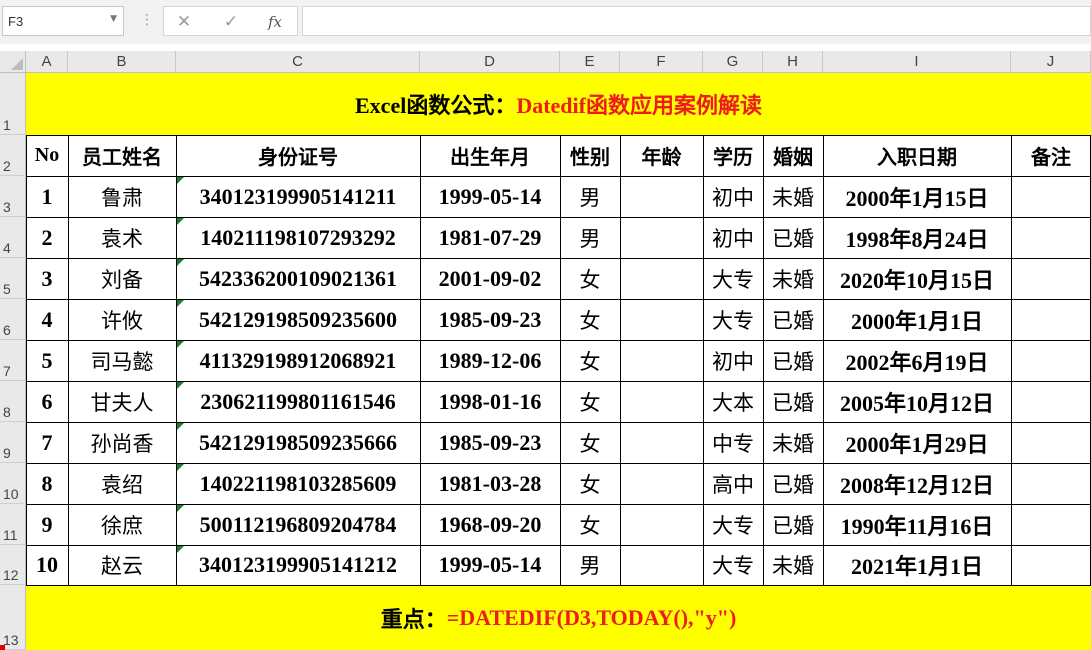 The height and width of the screenshot is (650, 1091). Describe the element at coordinates (298, 360) in the screenshot. I see `cell-col-c-row7: 411329198912068921` at that location.